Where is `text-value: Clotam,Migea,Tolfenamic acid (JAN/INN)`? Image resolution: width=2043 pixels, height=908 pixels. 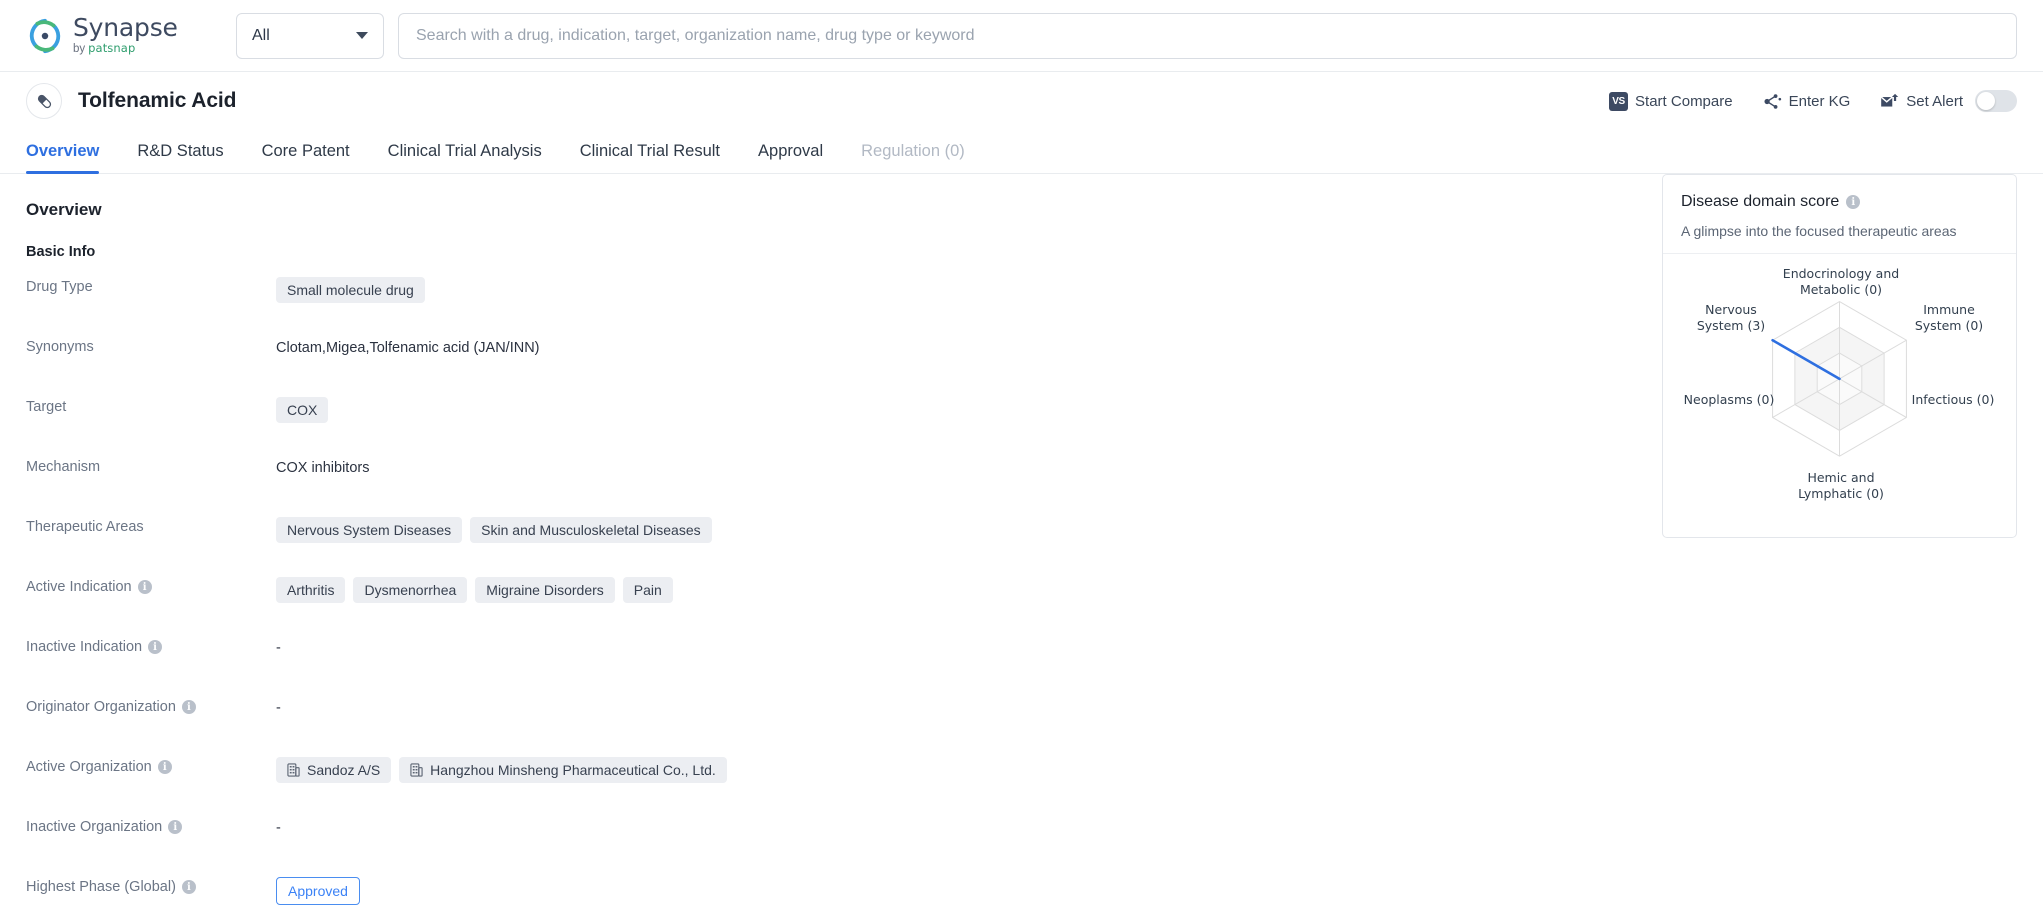 text-value: Clotam,Migea,Tolfenamic acid (JAN/INN) is located at coordinates (408, 348).